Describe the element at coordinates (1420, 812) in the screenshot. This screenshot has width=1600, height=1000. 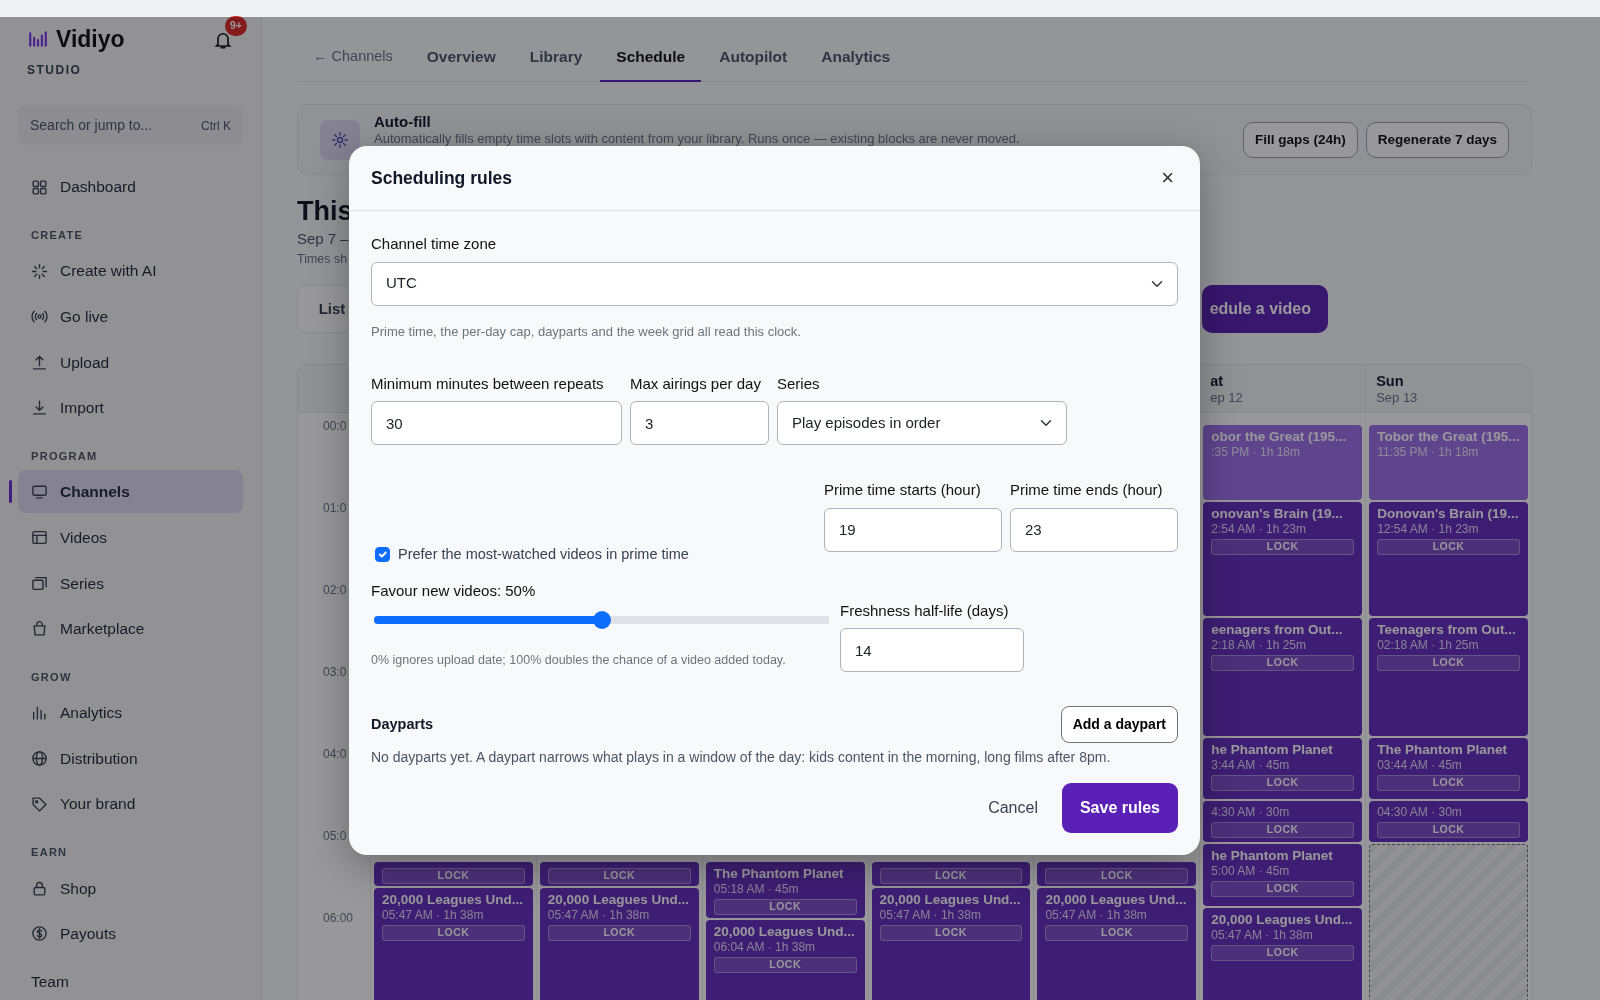
I see `program-time: 04:30 AM · 30m` at that location.